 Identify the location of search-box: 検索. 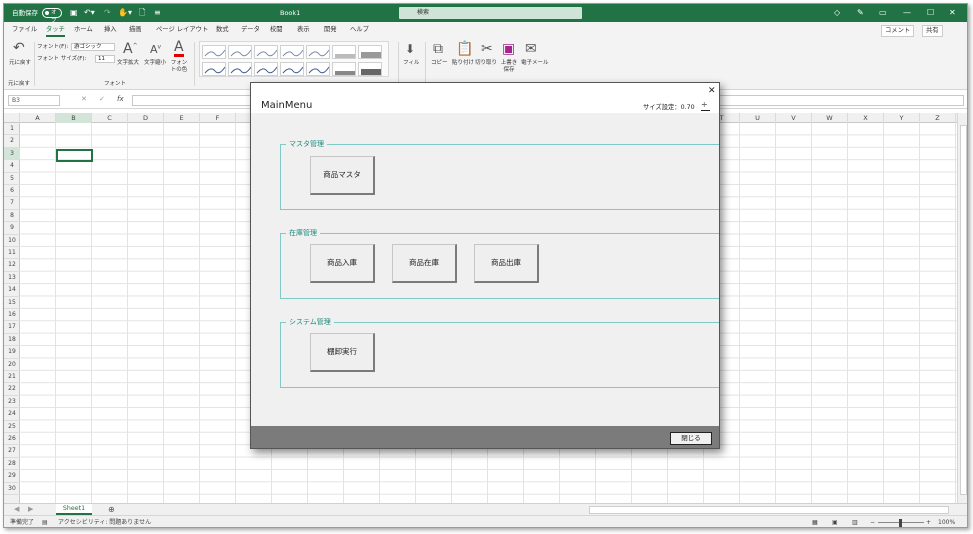
(490, 13).